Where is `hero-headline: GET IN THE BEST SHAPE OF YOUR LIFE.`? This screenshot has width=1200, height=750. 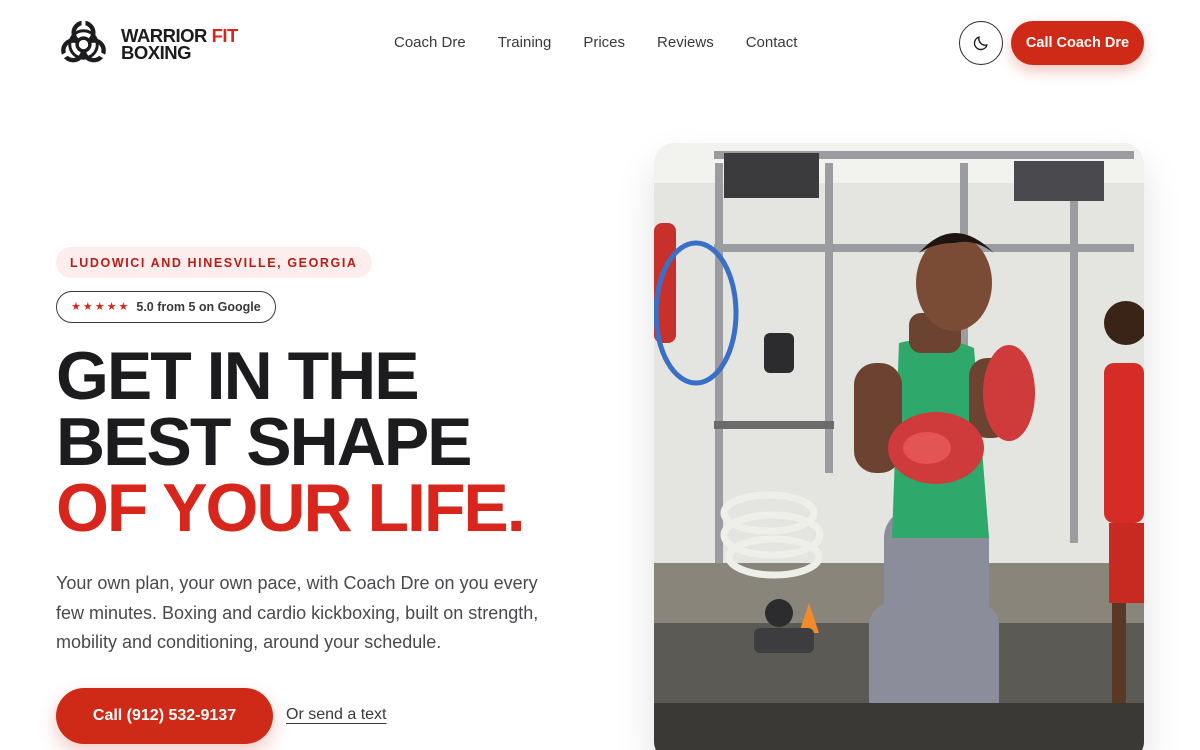 hero-headline: GET IN THE BEST SHAPE OF YOUR LIFE. is located at coordinates (291, 442).